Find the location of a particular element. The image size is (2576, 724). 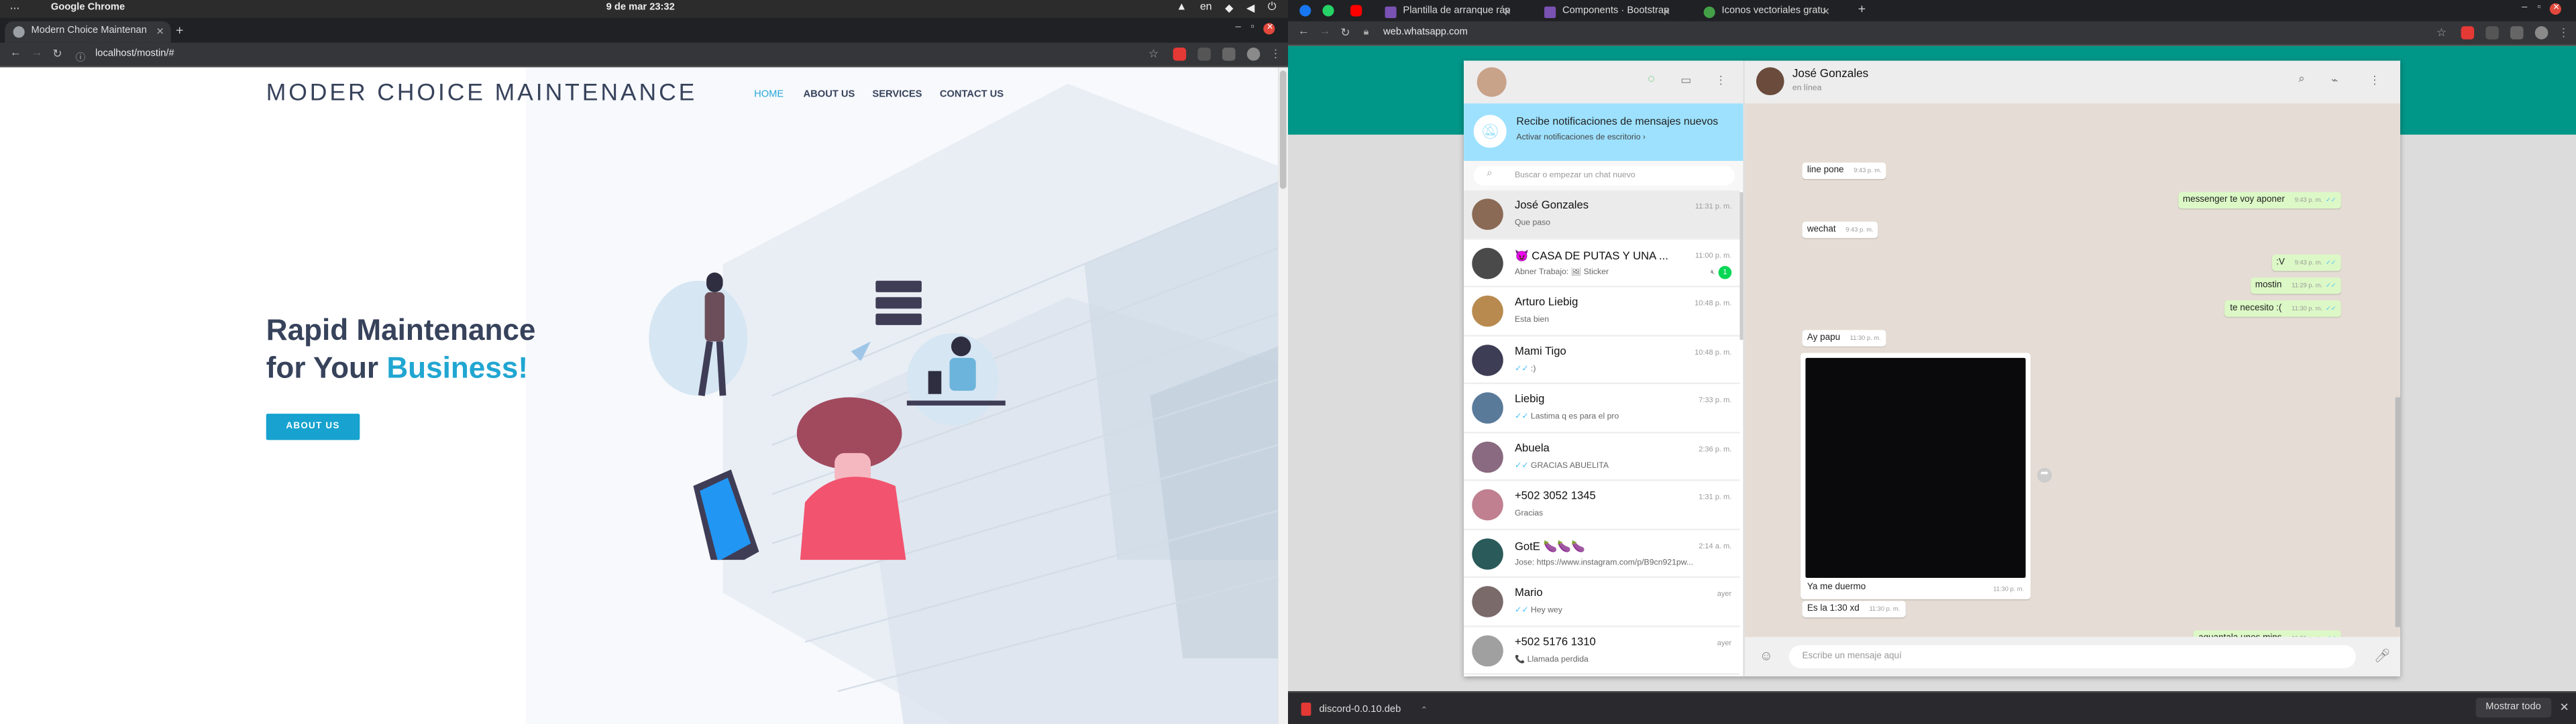

chat-item: Arturo Liebig 10:48 p. m. Esta bien is located at coordinates (1602, 311).